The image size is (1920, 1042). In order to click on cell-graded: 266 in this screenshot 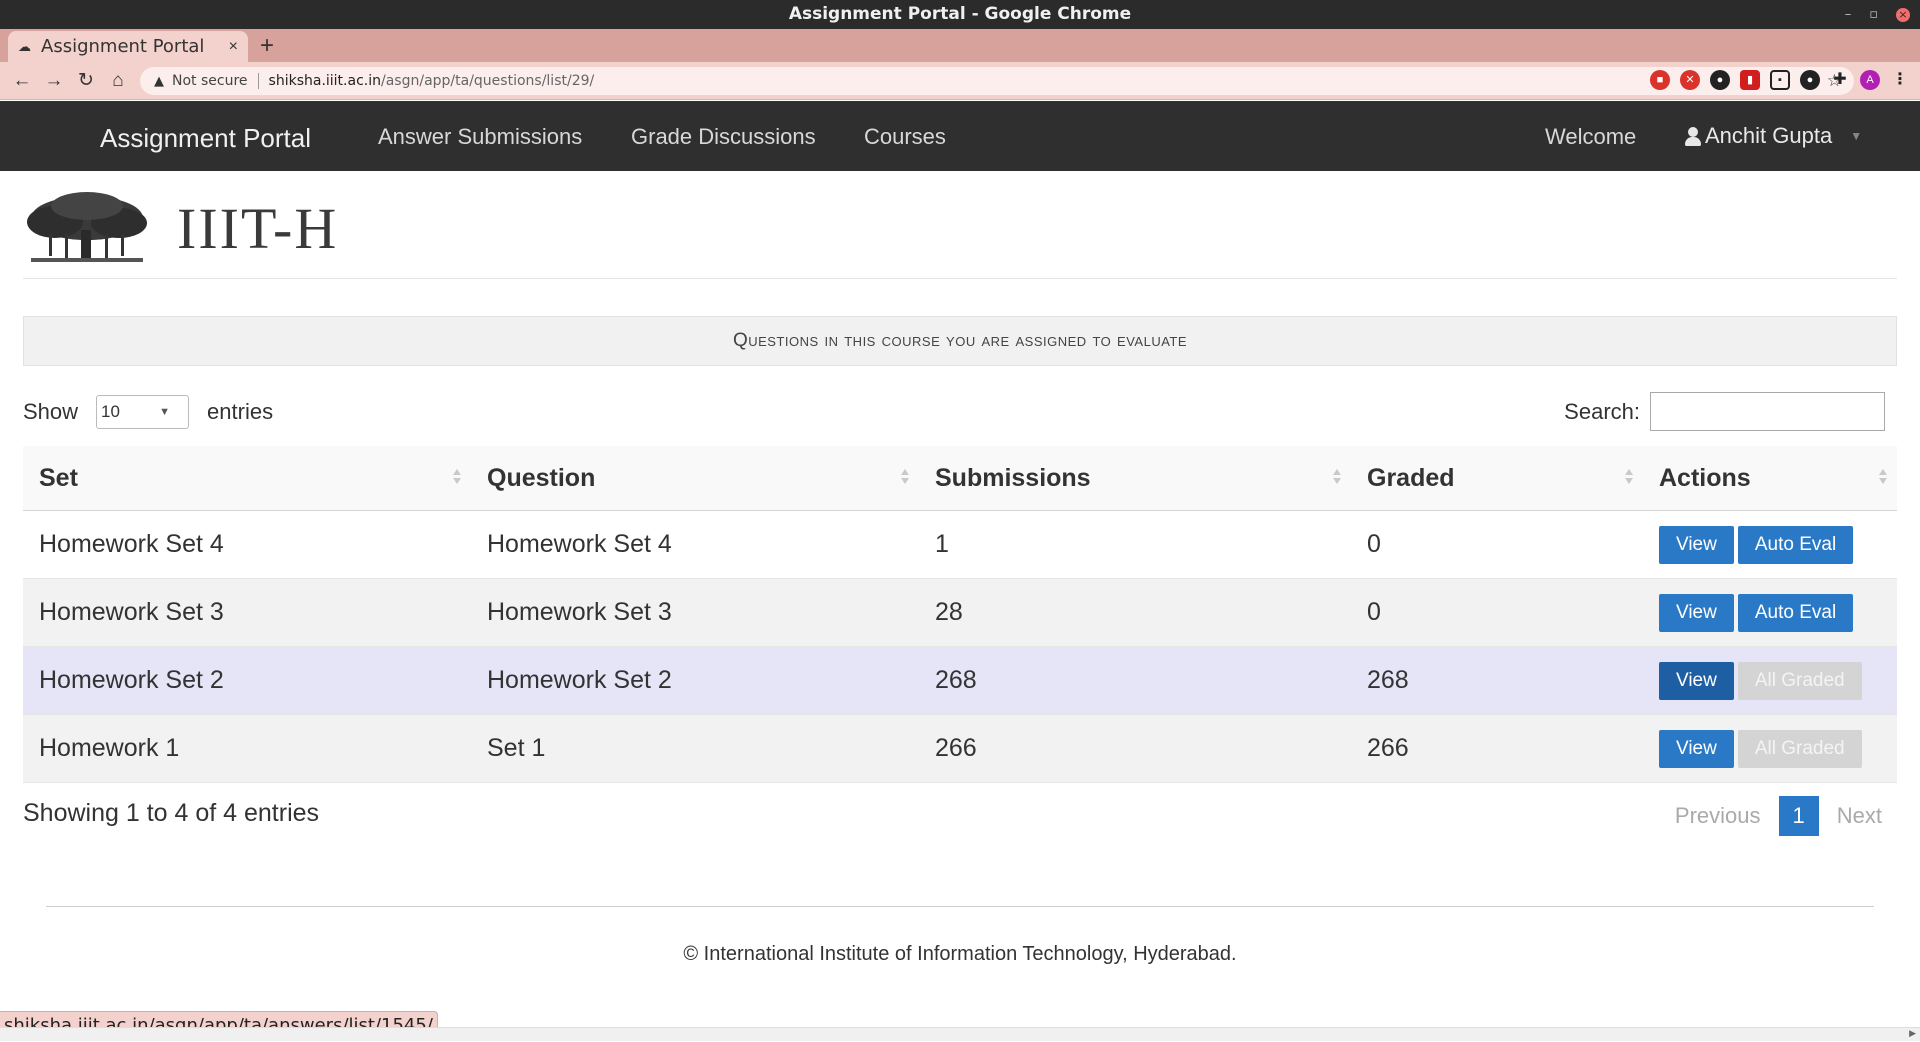, I will do `click(1497, 748)`.